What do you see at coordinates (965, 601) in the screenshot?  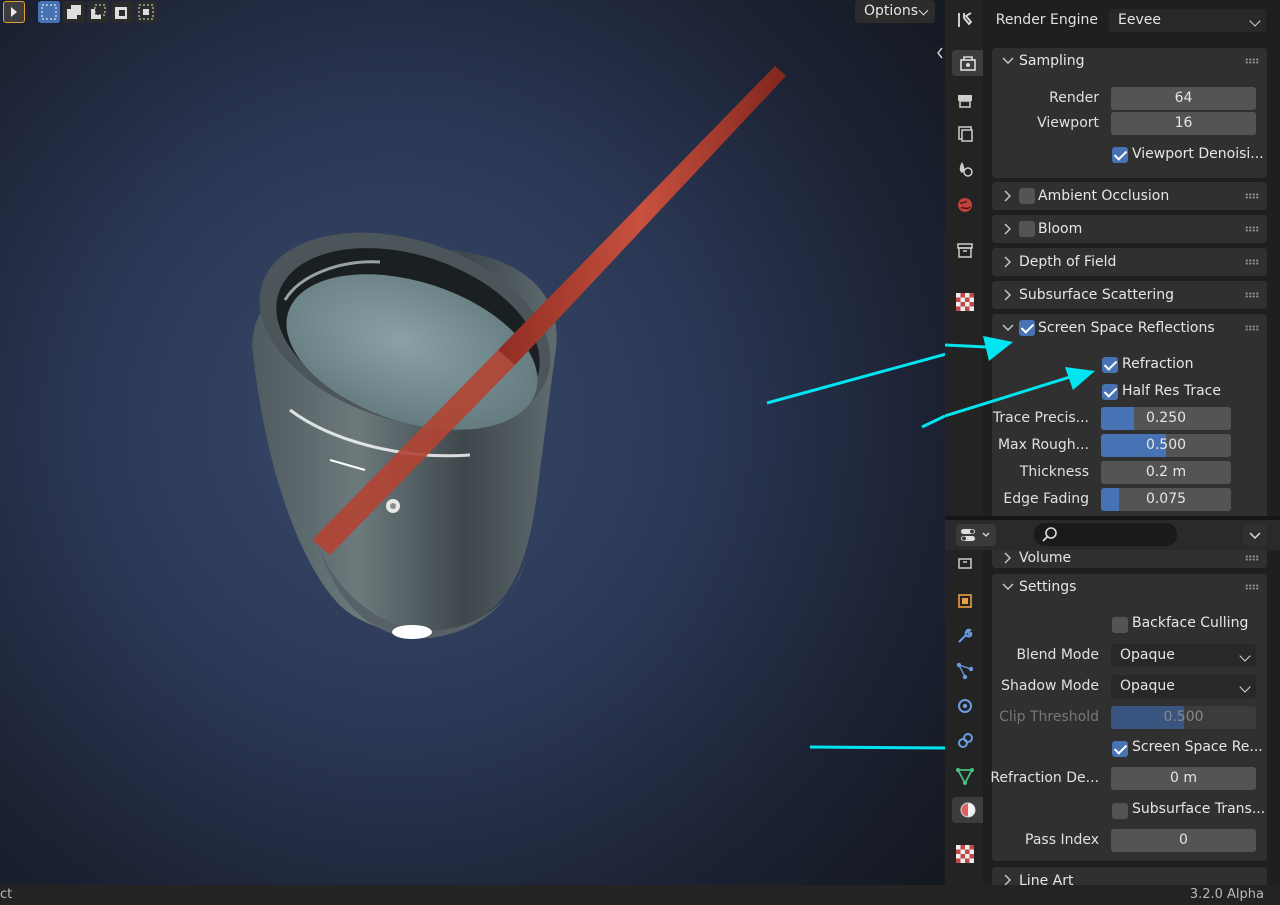 I see `object-tab-icon` at bounding box center [965, 601].